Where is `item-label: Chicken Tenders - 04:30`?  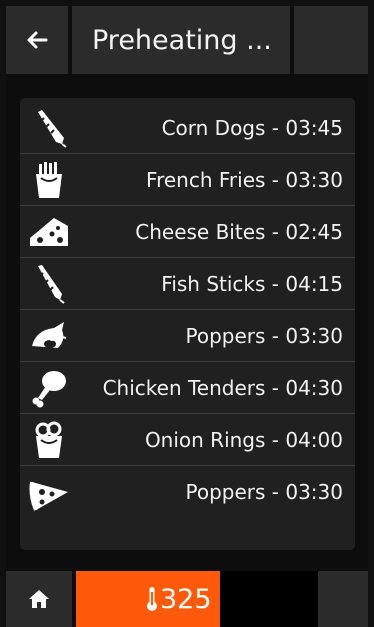
item-label: Chicken Tenders - 04:30 is located at coordinates (222, 387).